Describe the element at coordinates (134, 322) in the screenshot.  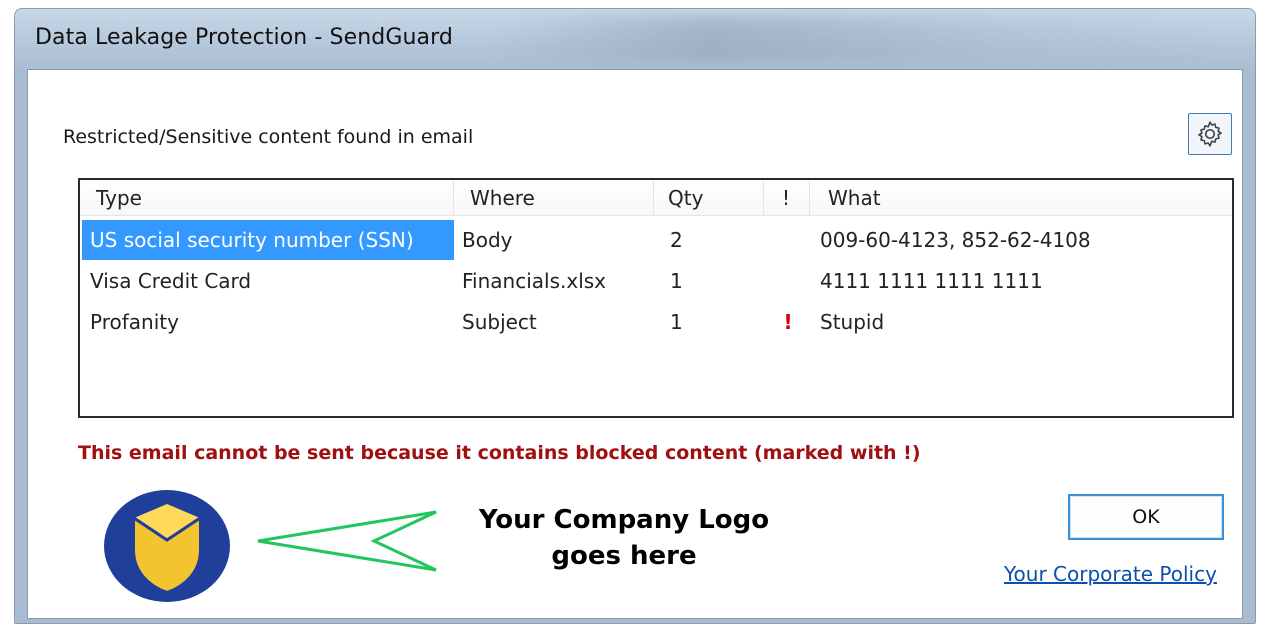
I see `cell-type: Profanity` at that location.